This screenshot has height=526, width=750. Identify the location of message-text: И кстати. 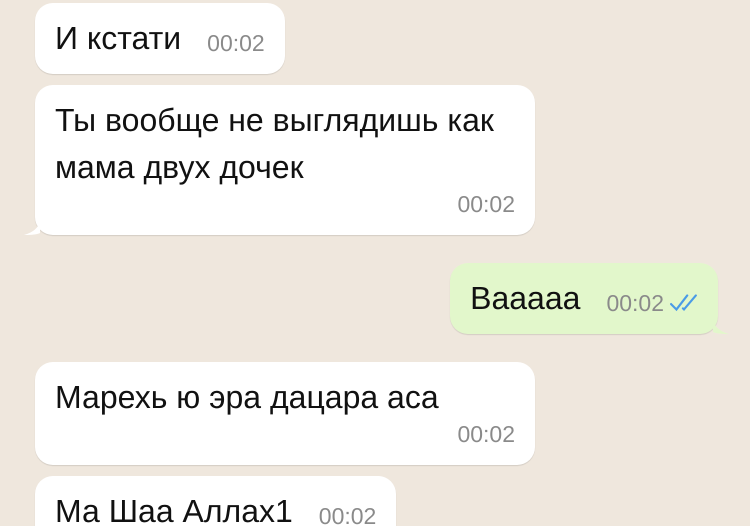
(118, 38).